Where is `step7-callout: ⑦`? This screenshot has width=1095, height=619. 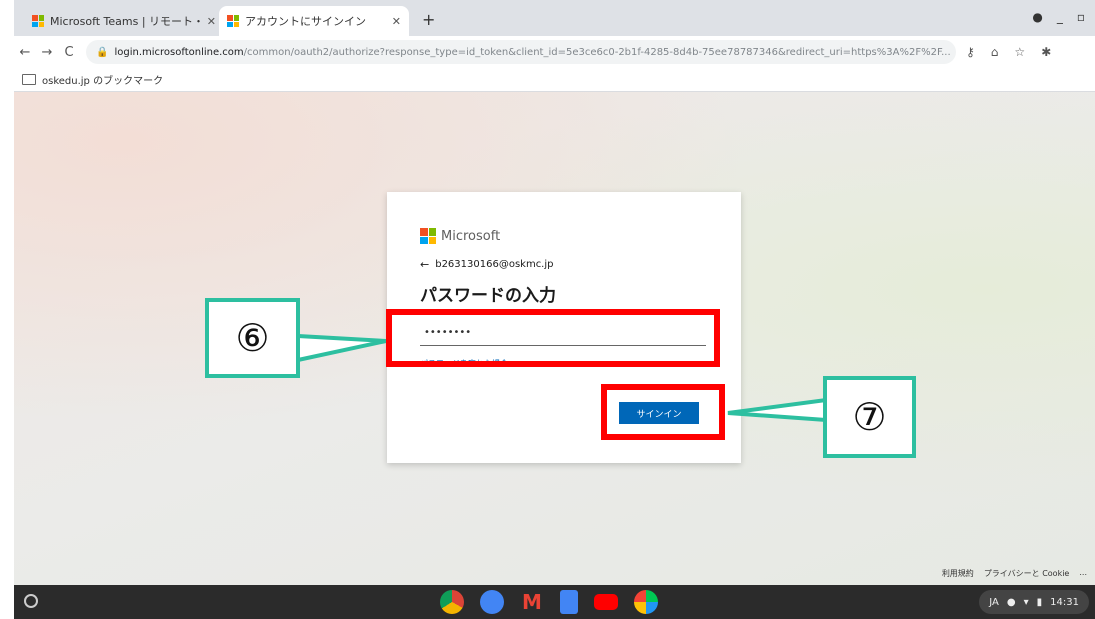 step7-callout: ⑦ is located at coordinates (869, 417).